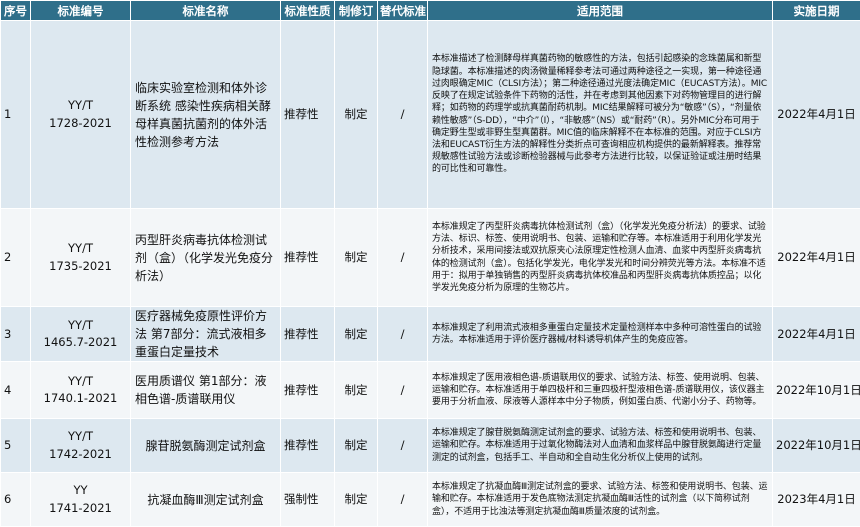  What do you see at coordinates (80, 266) in the screenshot?
I see `row-code-number: 1735-2021` at bounding box center [80, 266].